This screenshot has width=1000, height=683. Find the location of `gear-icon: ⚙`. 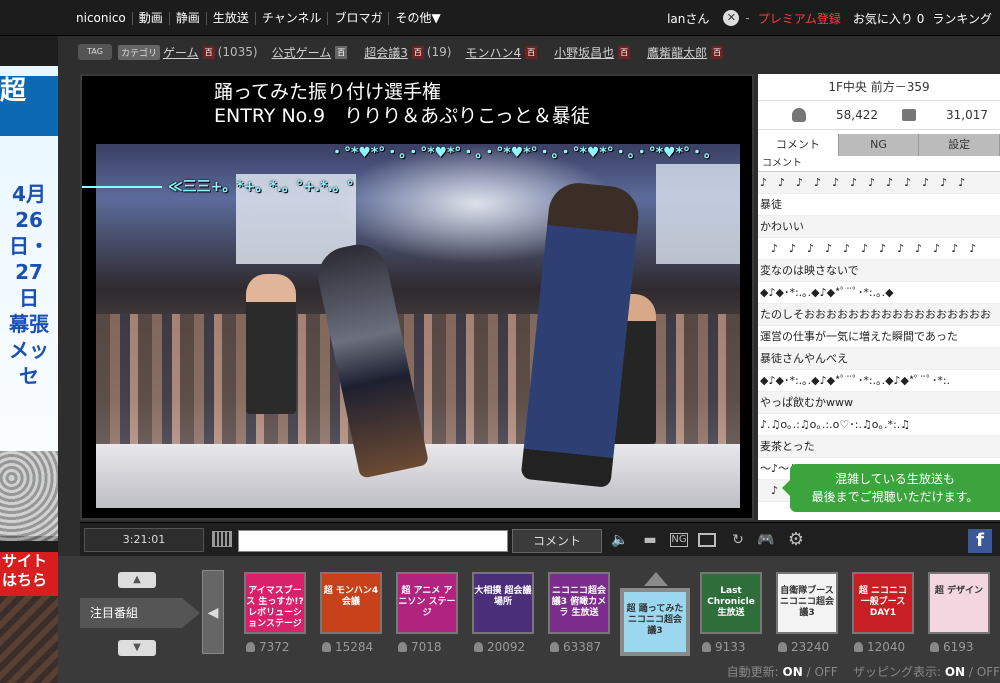

gear-icon: ⚙ is located at coordinates (796, 540).